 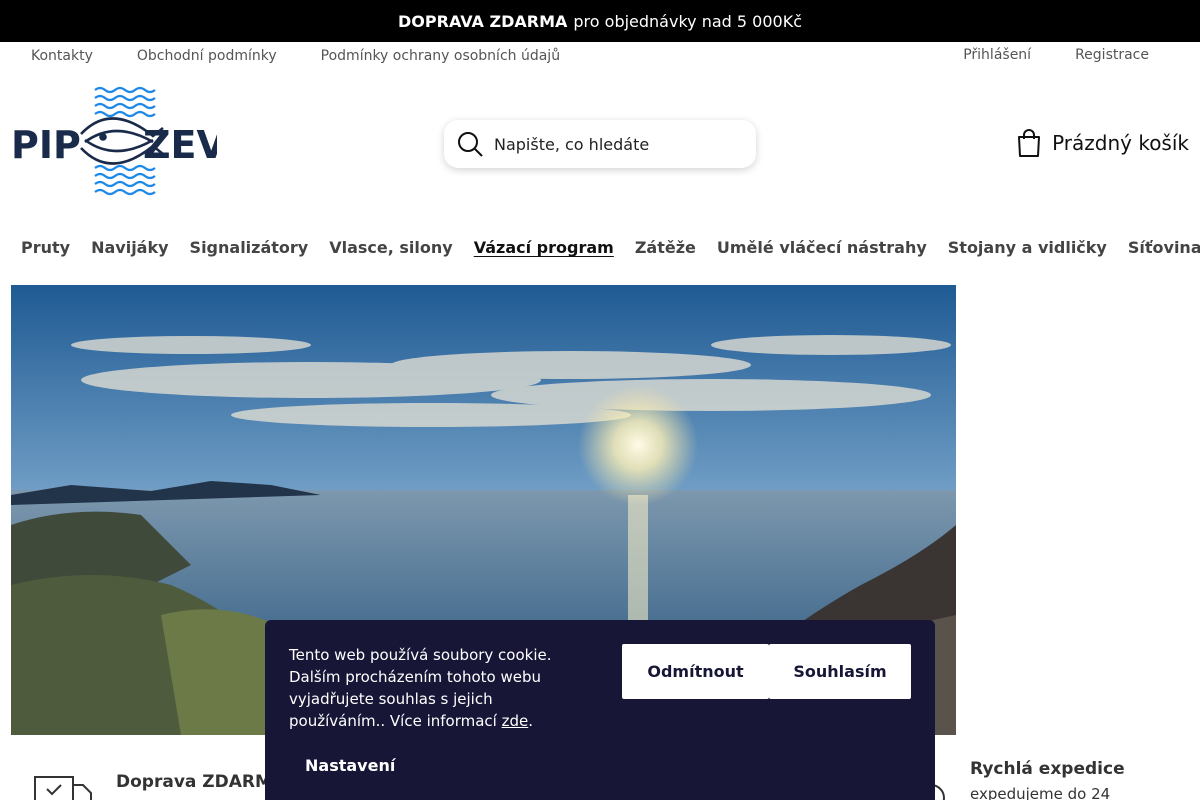 What do you see at coordinates (63, 788) in the screenshot?
I see `delivery-truck-icon` at bounding box center [63, 788].